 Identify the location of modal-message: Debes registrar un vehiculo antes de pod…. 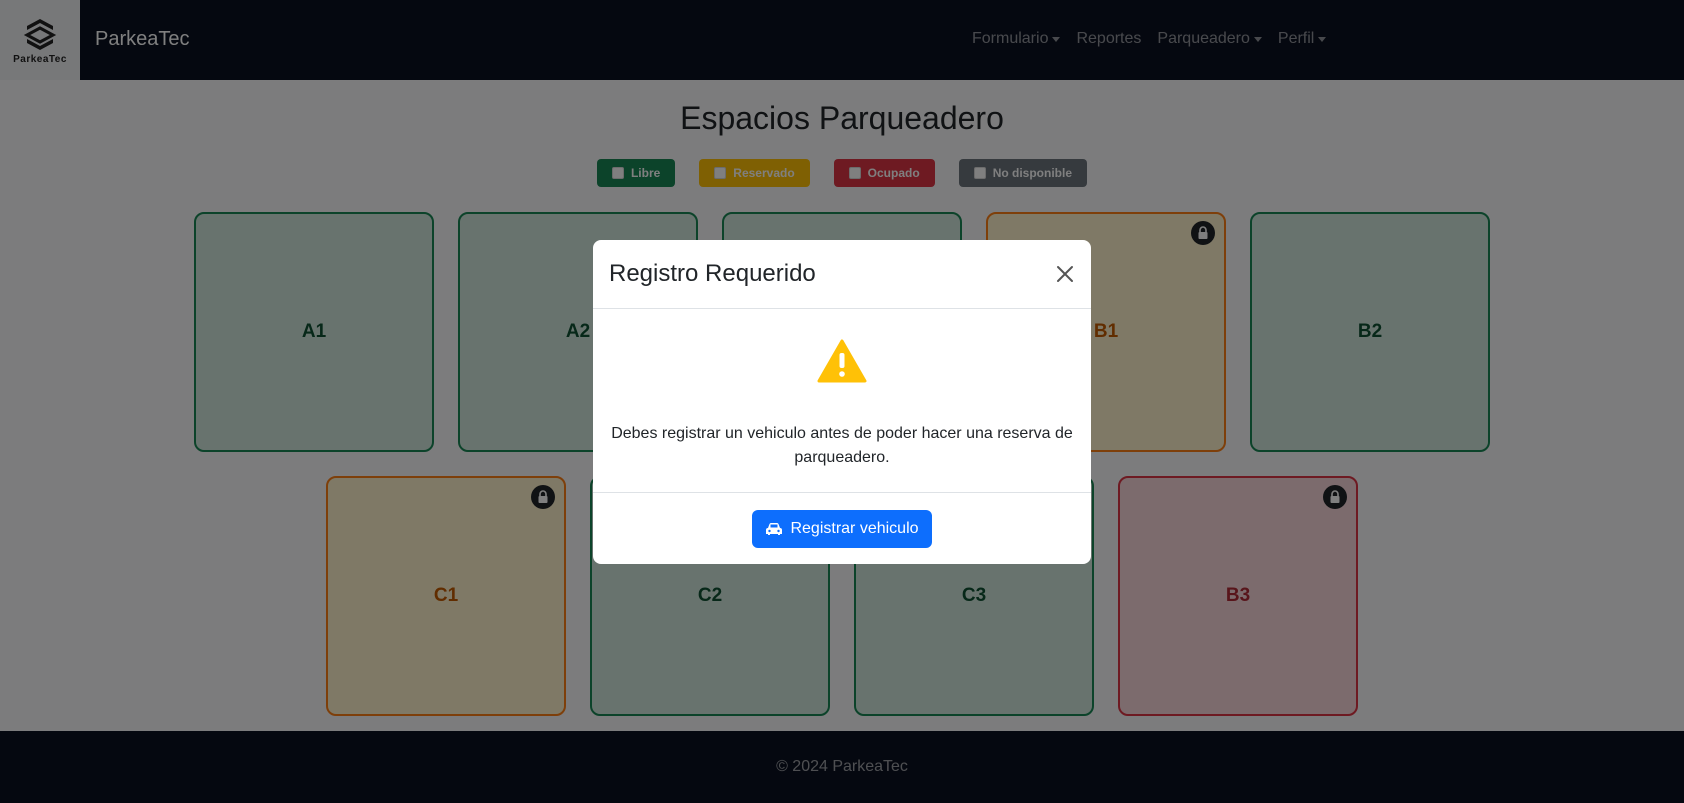
(842, 445).